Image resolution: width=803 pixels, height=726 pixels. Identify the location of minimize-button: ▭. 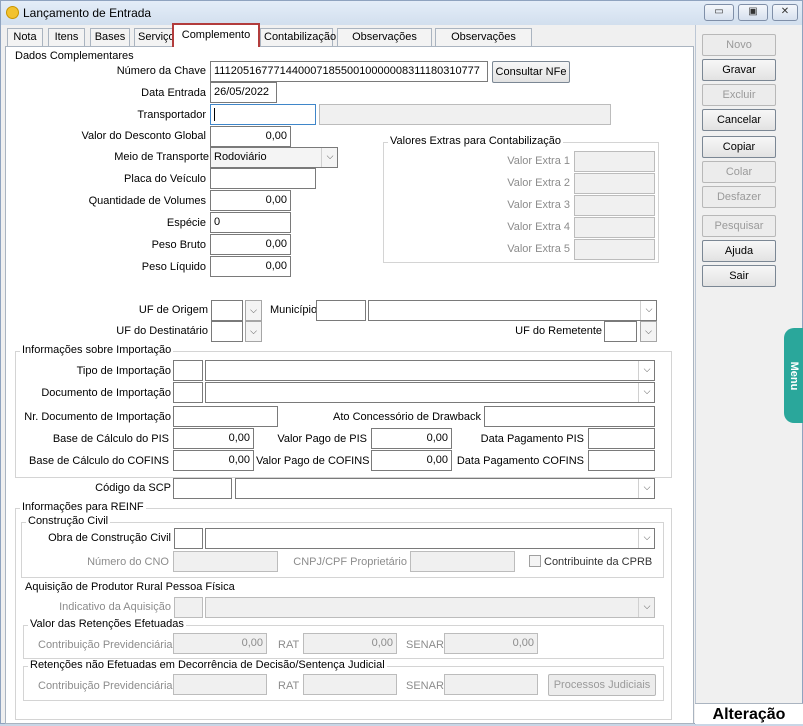
(719, 12).